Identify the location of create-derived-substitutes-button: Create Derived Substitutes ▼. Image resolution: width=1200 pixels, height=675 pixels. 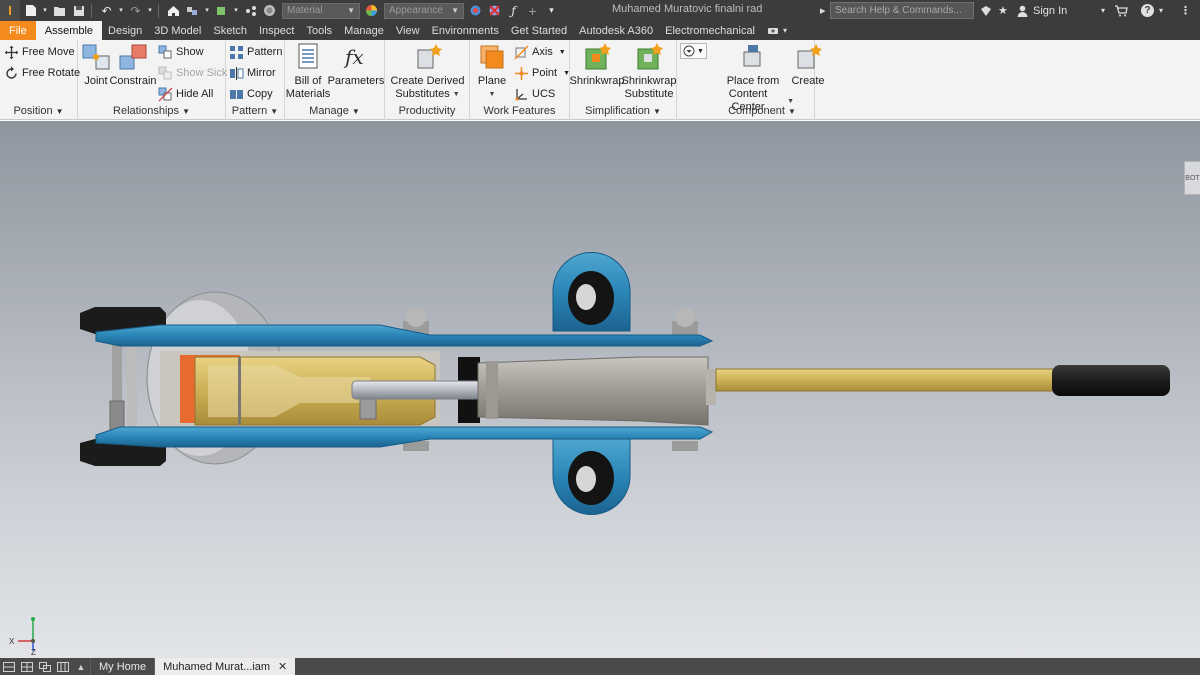
(427, 71).